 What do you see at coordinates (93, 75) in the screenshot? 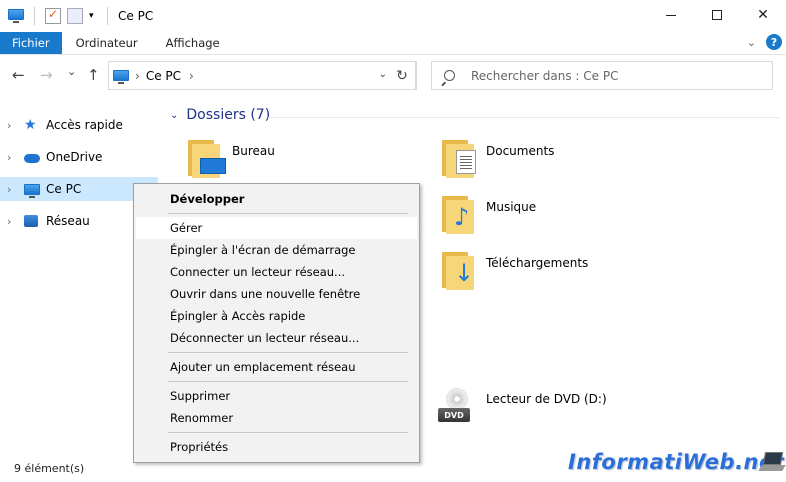
I see `up-button: ↑` at bounding box center [93, 75].